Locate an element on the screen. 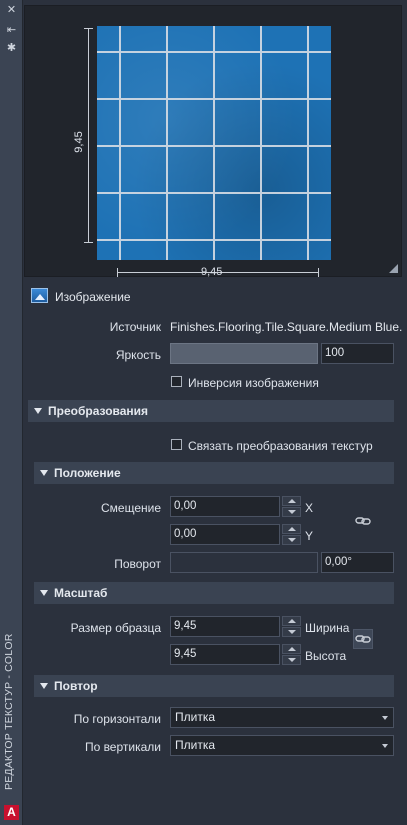 The image size is (407, 825). image-section-title: Изображение is located at coordinates (93, 297).